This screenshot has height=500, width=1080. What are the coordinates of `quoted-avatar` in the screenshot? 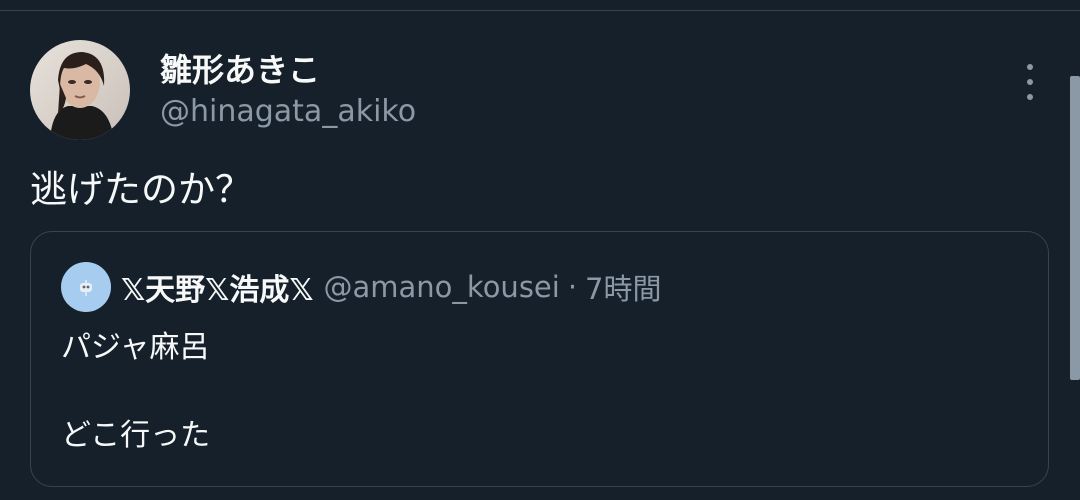 It's located at (86, 287).